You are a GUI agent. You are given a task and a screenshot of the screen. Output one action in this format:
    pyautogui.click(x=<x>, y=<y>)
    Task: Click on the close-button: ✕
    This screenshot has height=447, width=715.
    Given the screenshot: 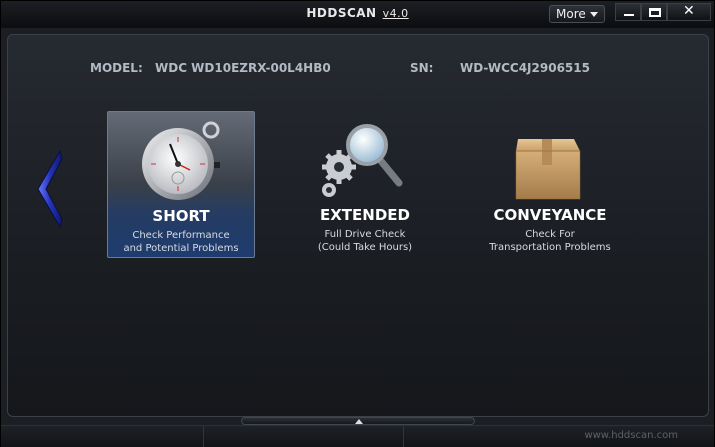 What is the action you would take?
    pyautogui.click(x=689, y=12)
    